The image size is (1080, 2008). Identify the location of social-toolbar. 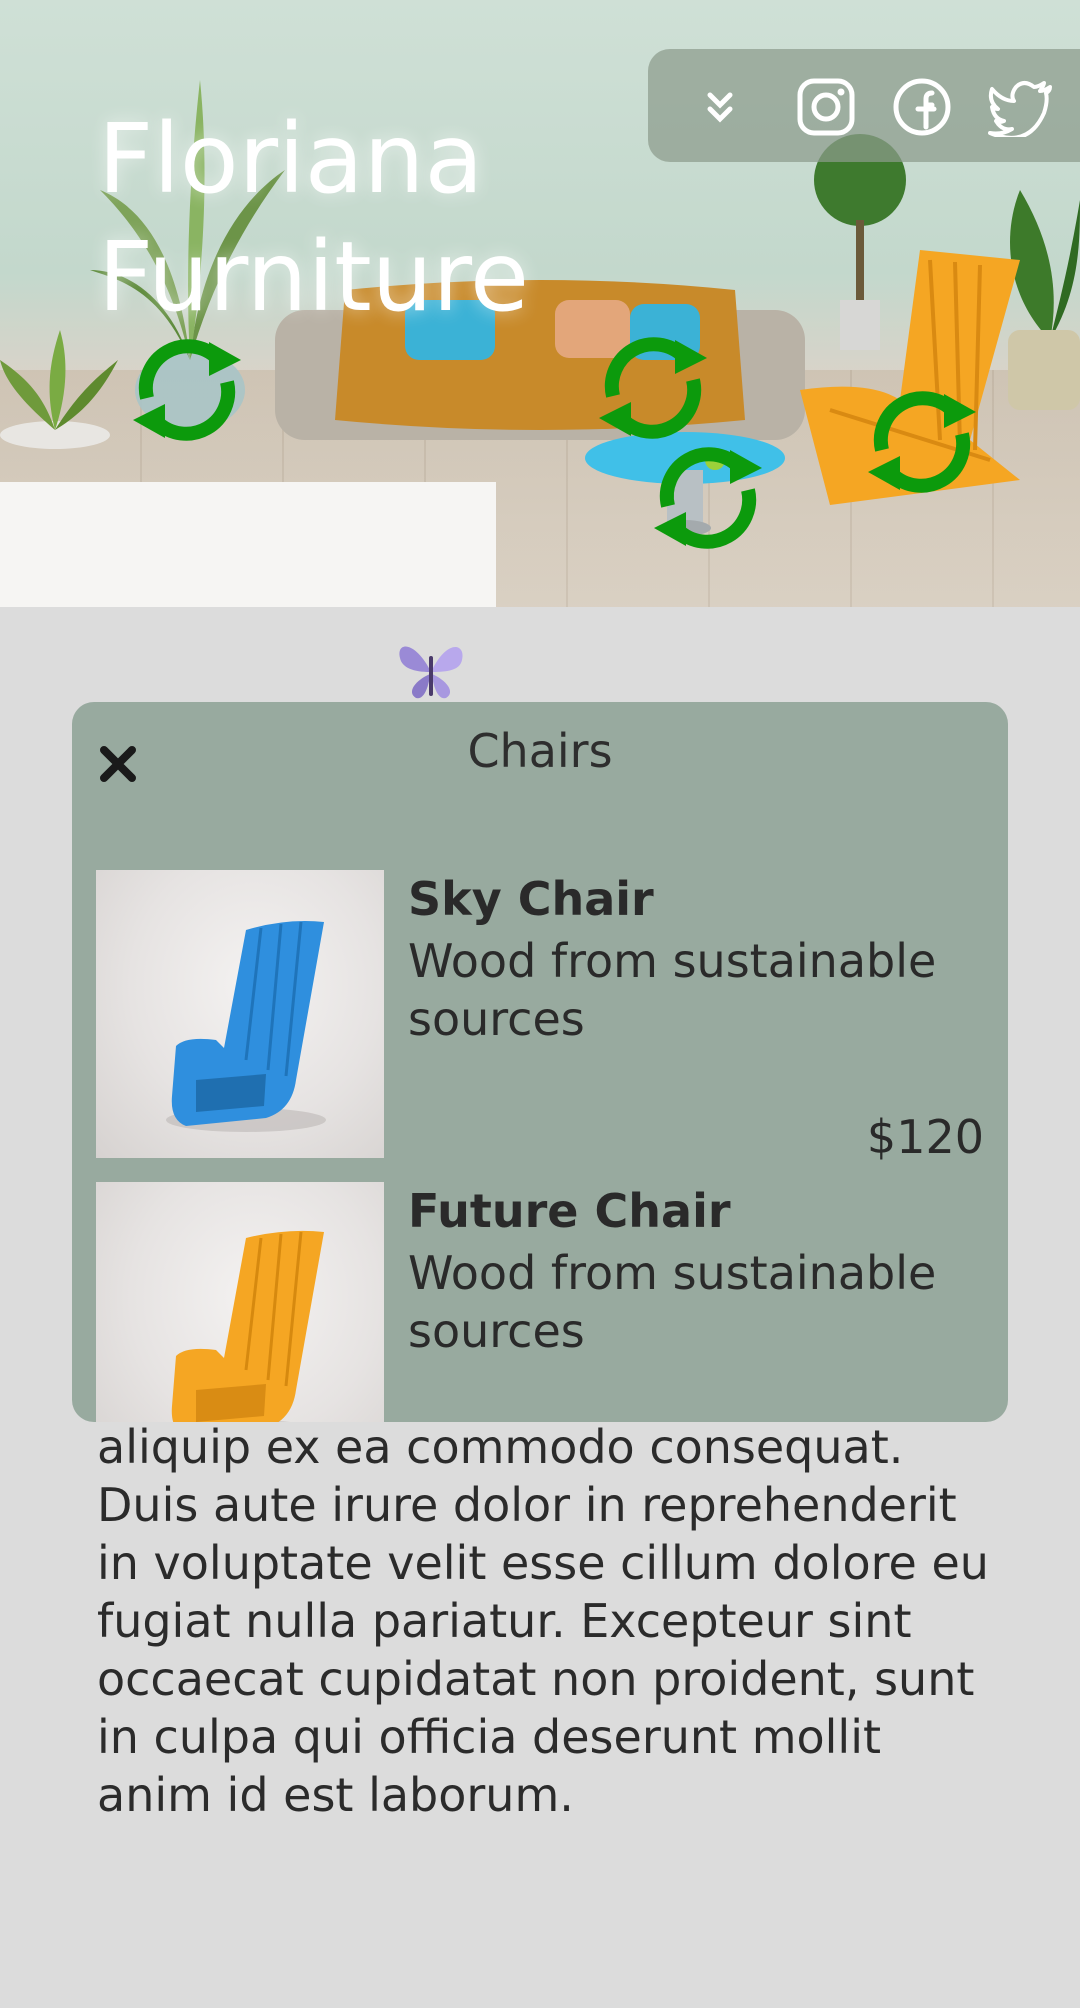
(864, 105).